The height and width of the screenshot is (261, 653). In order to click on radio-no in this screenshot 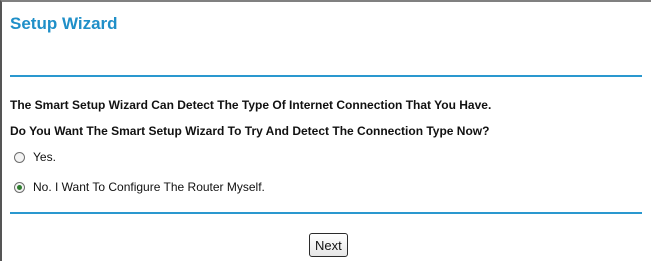, I will do `click(19, 187)`.